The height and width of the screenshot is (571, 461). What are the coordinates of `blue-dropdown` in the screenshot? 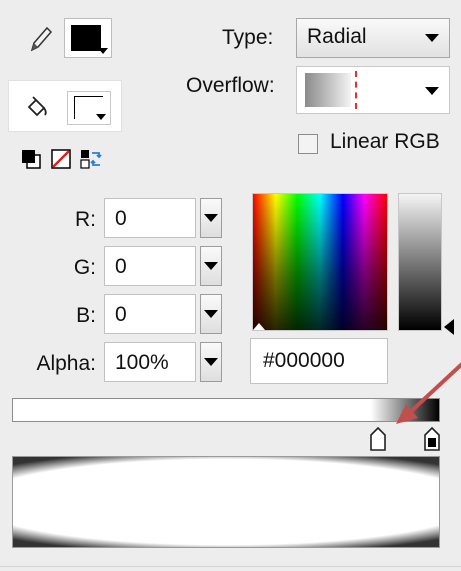 It's located at (211, 314).